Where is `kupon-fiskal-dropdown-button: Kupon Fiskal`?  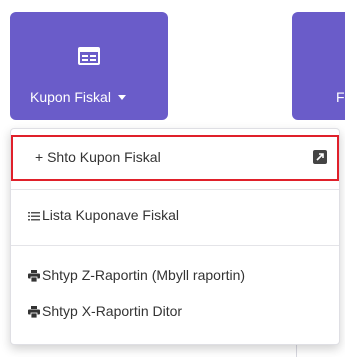 kupon-fiskal-dropdown-button: Kupon Fiskal is located at coordinates (89, 66).